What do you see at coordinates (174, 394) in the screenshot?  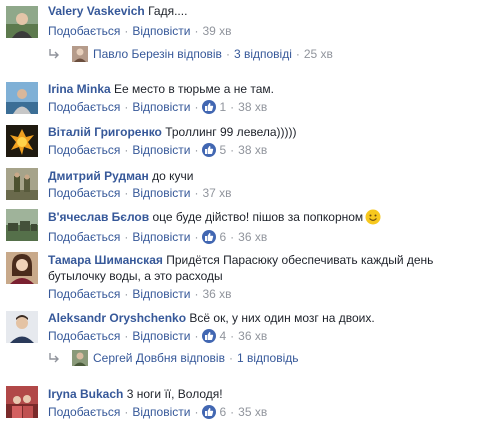 I see `comment-text: 3 ноги її, Володя!` at bounding box center [174, 394].